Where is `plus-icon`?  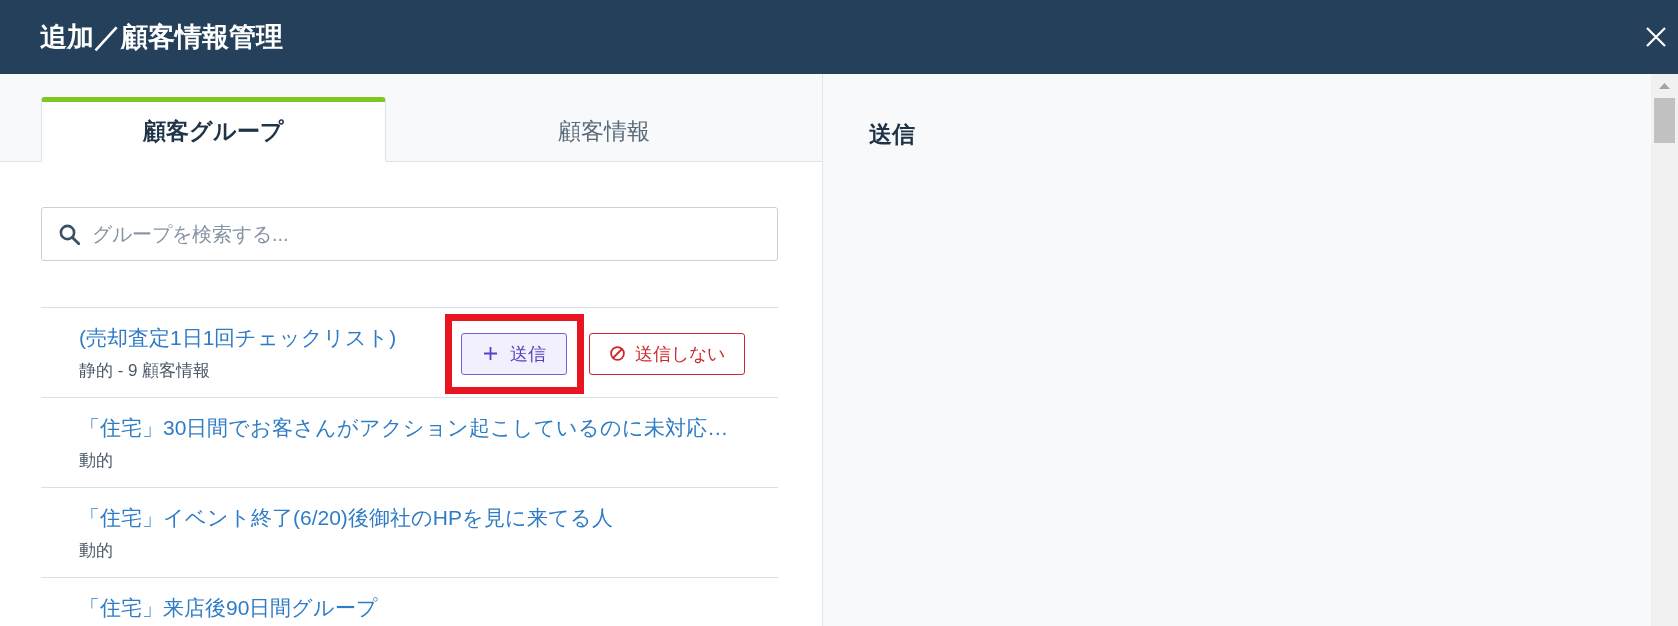 plus-icon is located at coordinates (490, 353).